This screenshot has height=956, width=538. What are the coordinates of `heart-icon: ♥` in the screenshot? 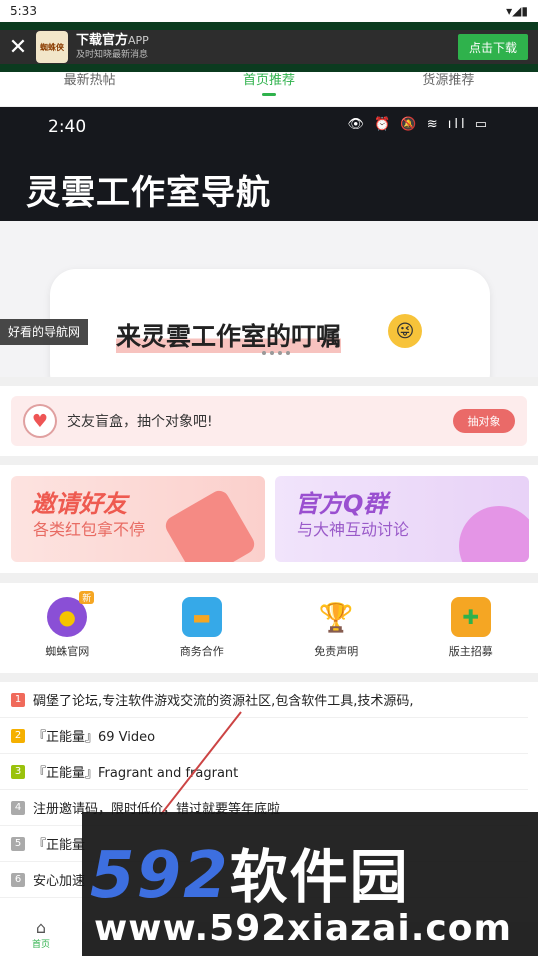 It's located at (40, 421).